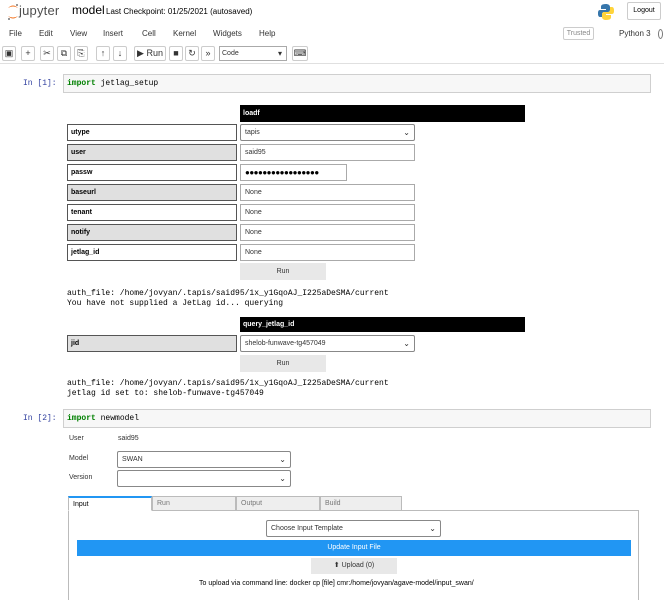 The image size is (664, 600). Describe the element at coordinates (113, 33) in the screenshot. I see `menu-insert: Insert` at that location.